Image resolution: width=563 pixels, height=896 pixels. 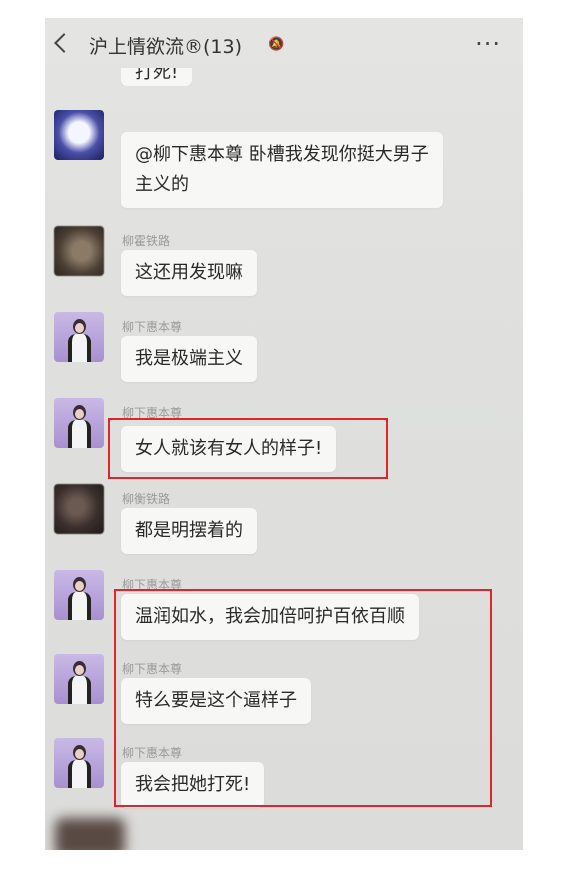 What do you see at coordinates (276, 44) in the screenshot?
I see `mute-icon: 🔕` at bounding box center [276, 44].